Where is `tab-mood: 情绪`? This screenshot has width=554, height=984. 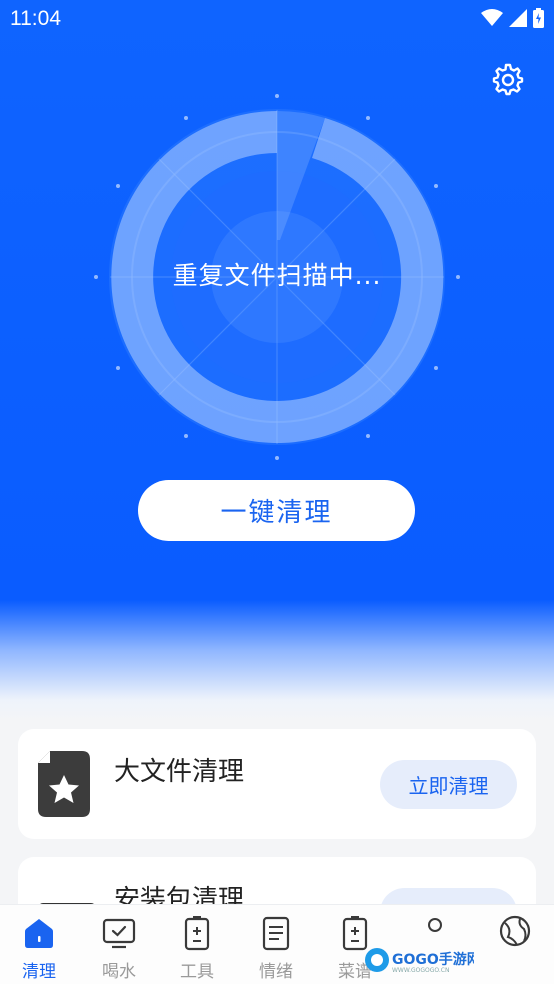 tab-mood: 情绪 is located at coordinates (276, 944).